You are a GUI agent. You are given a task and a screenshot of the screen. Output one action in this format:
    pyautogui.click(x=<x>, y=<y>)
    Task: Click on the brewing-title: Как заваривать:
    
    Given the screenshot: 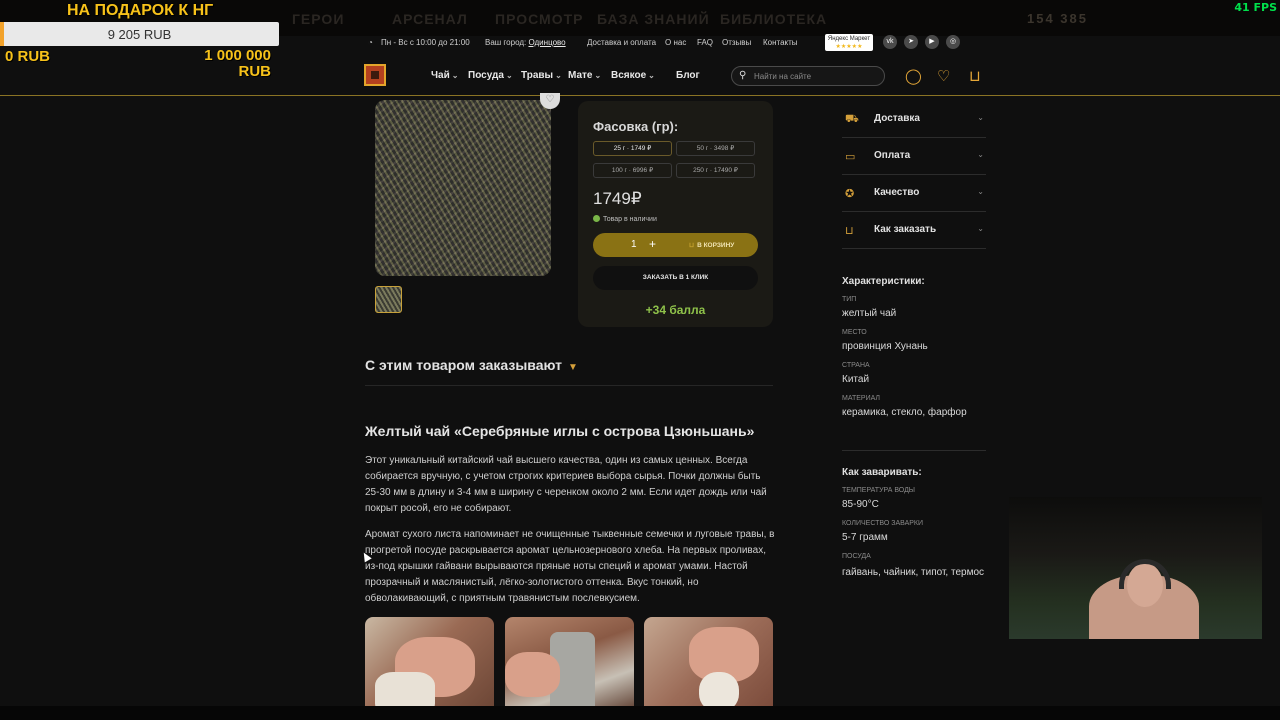 What is the action you would take?
    pyautogui.click(x=882, y=472)
    